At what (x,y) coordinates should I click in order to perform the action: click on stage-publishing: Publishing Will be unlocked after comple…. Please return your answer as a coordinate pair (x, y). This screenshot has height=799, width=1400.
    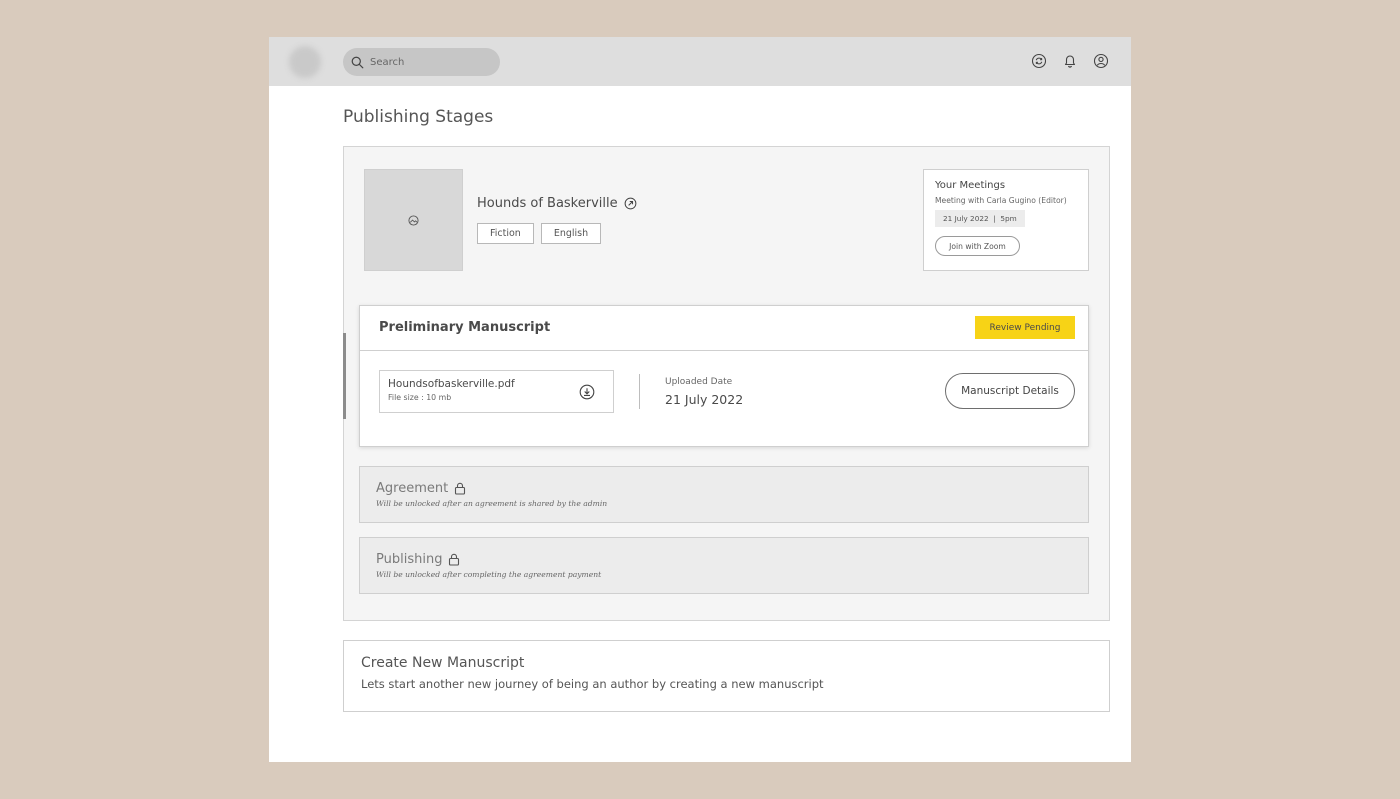
    Looking at the image, I should click on (724, 565).